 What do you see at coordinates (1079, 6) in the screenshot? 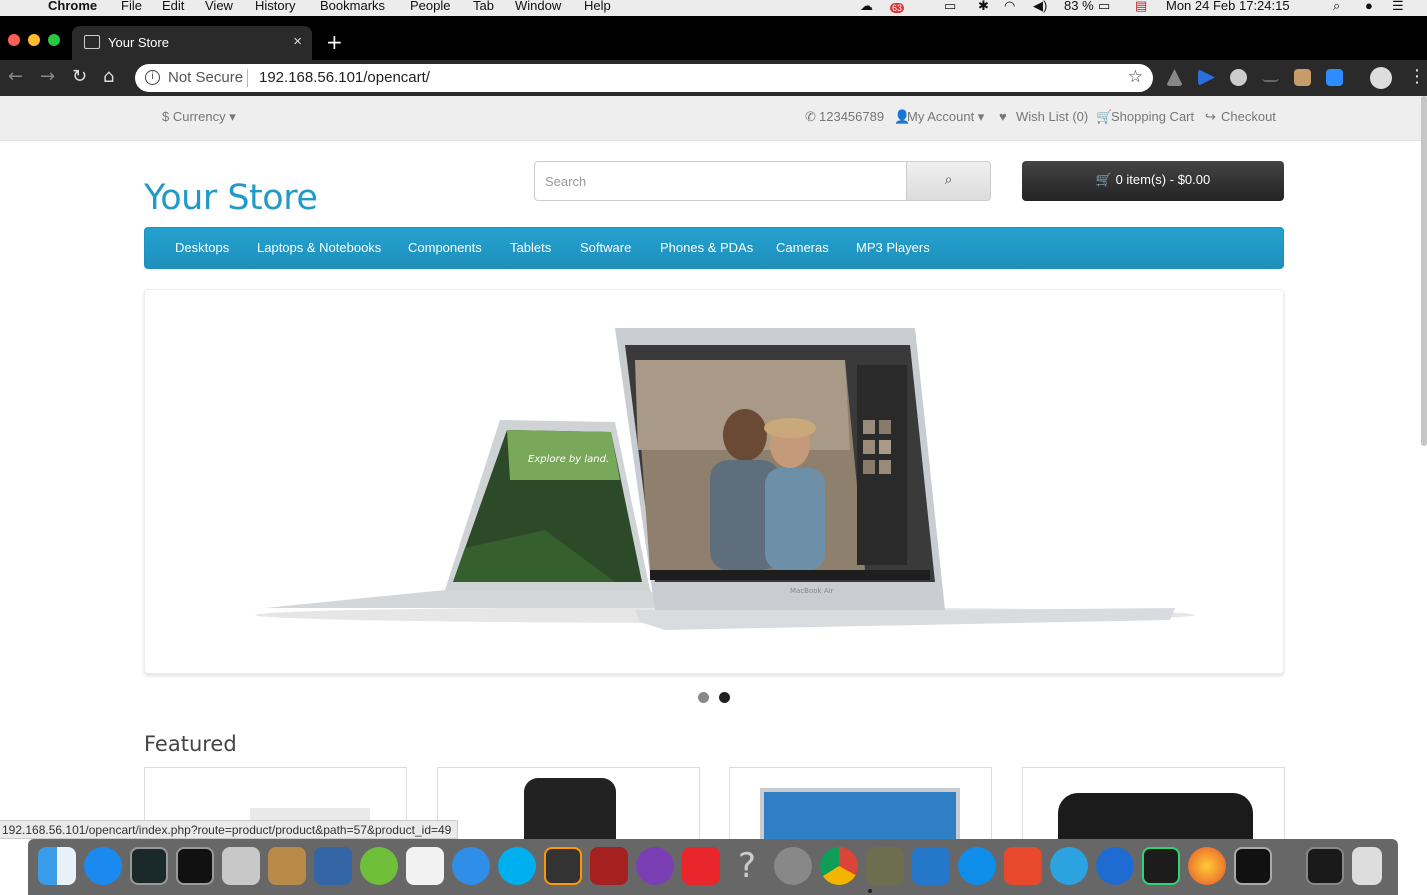
I see `battery-percent: 83 %` at bounding box center [1079, 6].